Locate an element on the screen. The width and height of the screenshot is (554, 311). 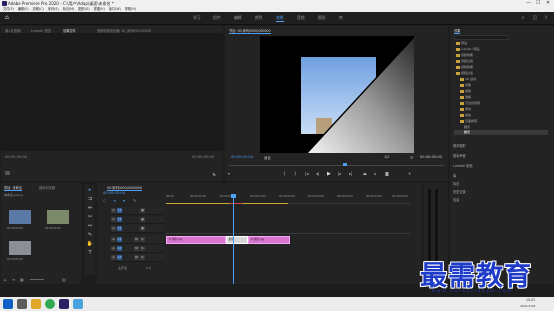
tab-media-browser: 媒体浏览器 is located at coordinates (47, 187).